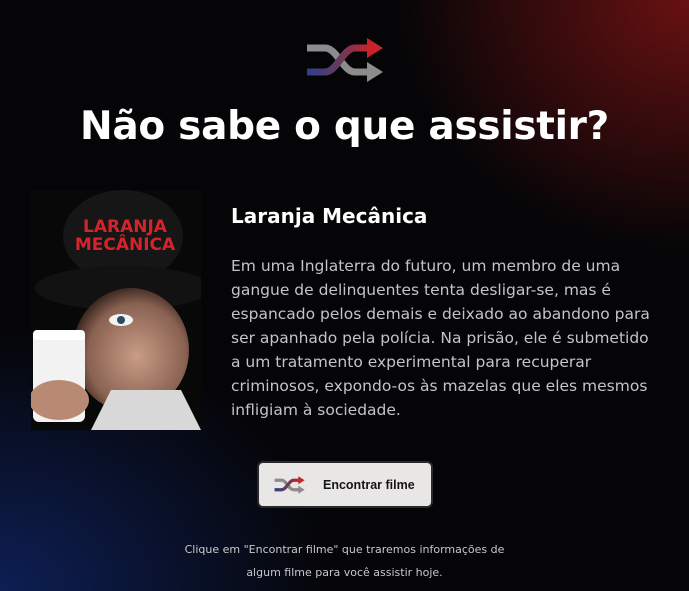 The width and height of the screenshot is (689, 591). Describe the element at coordinates (344, 572) in the screenshot. I see `hint-line-2: algum filme para você assistir hoje.` at that location.